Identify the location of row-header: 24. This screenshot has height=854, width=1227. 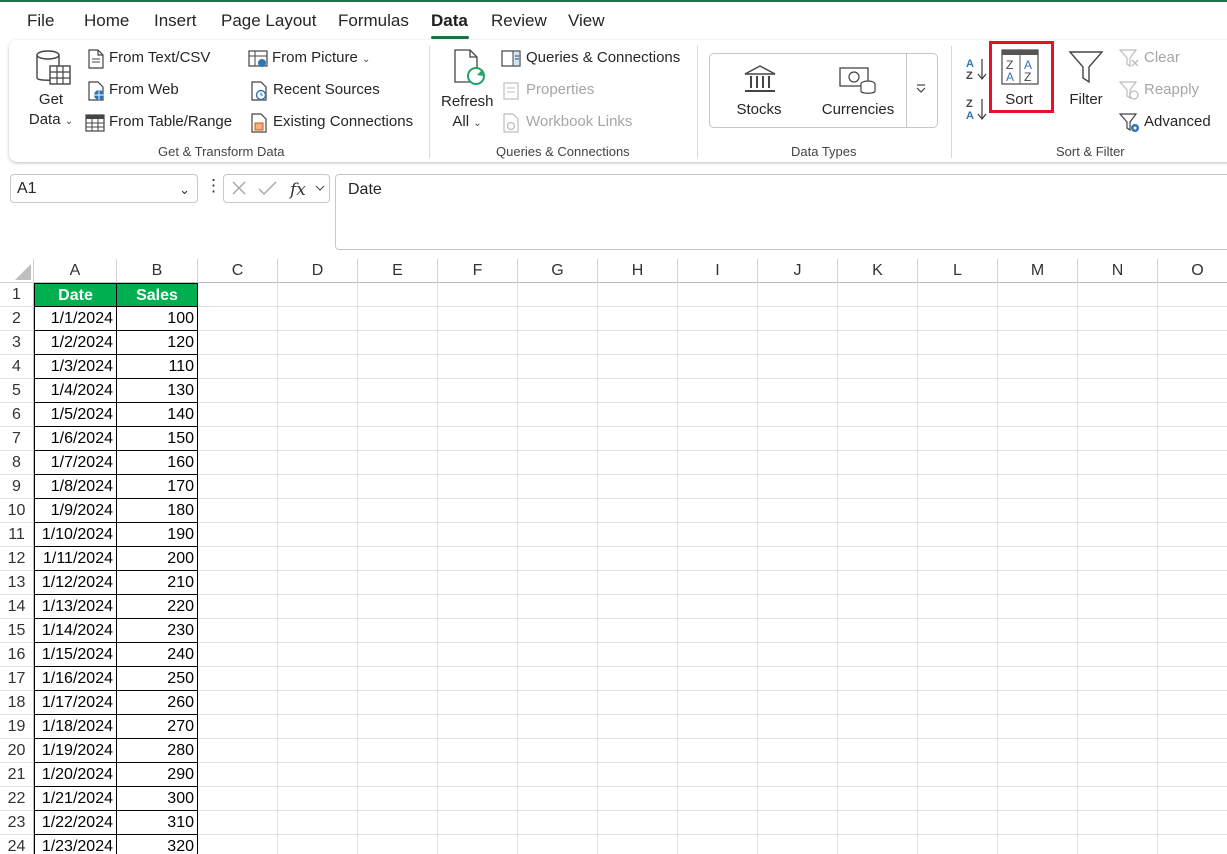
(17, 844).